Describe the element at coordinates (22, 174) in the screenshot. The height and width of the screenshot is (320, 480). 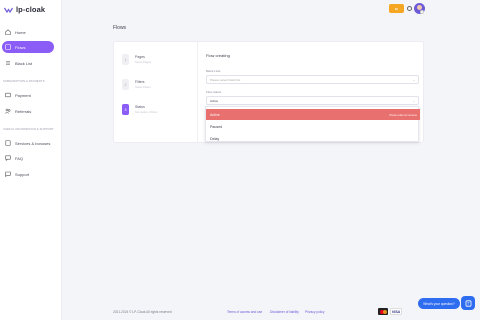
I see `sidebar-item-label: Support` at that location.